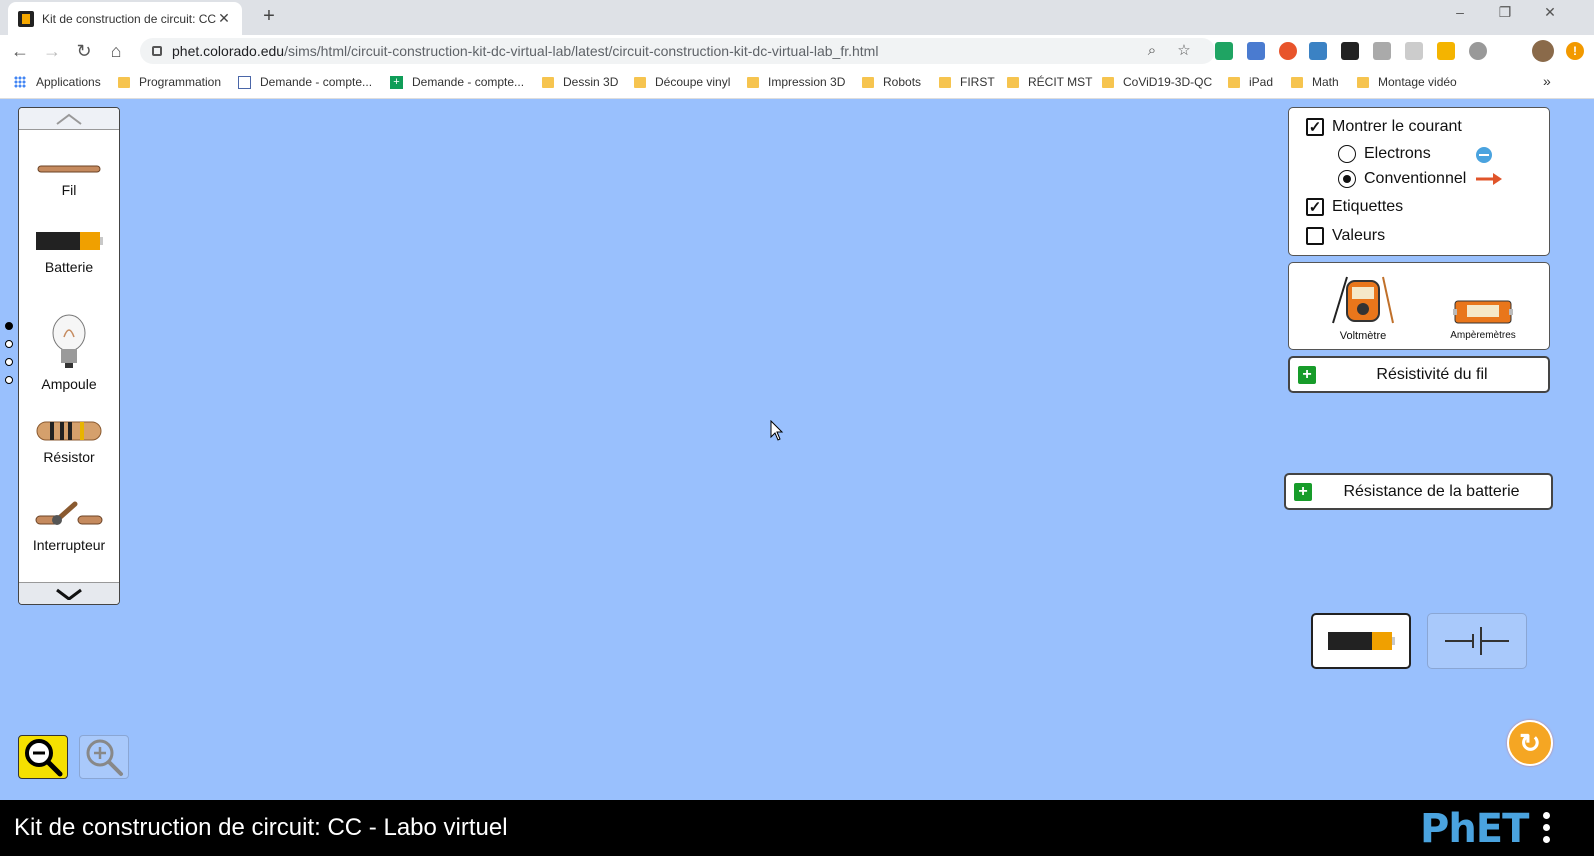  What do you see at coordinates (1361, 641) in the screenshot?
I see `lifelike-view-button` at bounding box center [1361, 641].